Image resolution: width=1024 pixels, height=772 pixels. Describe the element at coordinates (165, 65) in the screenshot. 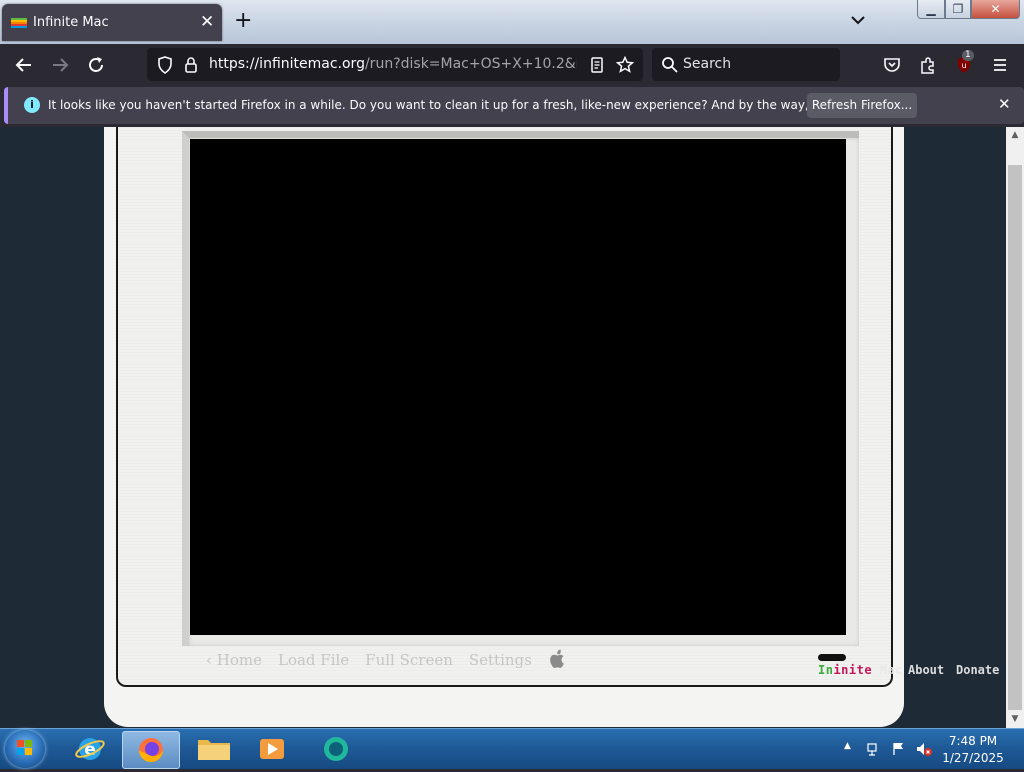

I see `shield-icon` at that location.